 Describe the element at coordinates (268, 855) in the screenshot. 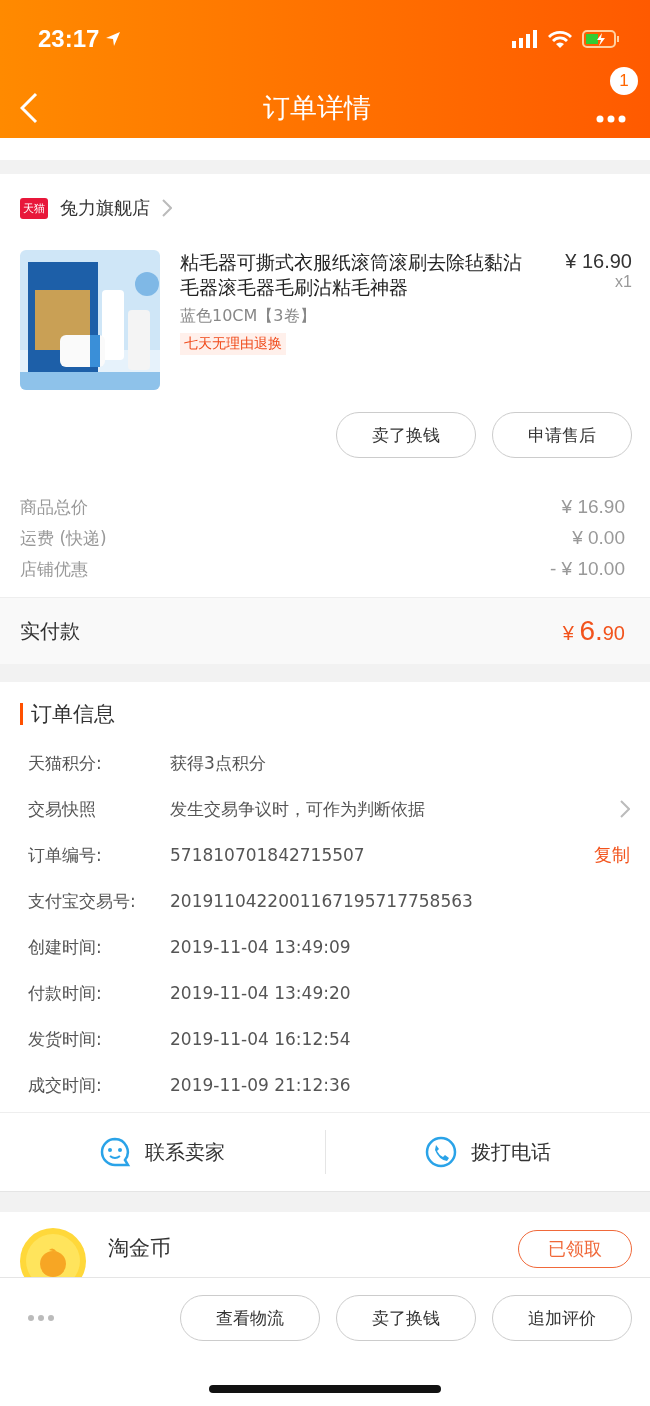

I see `info-value: 571810701842715507` at that location.